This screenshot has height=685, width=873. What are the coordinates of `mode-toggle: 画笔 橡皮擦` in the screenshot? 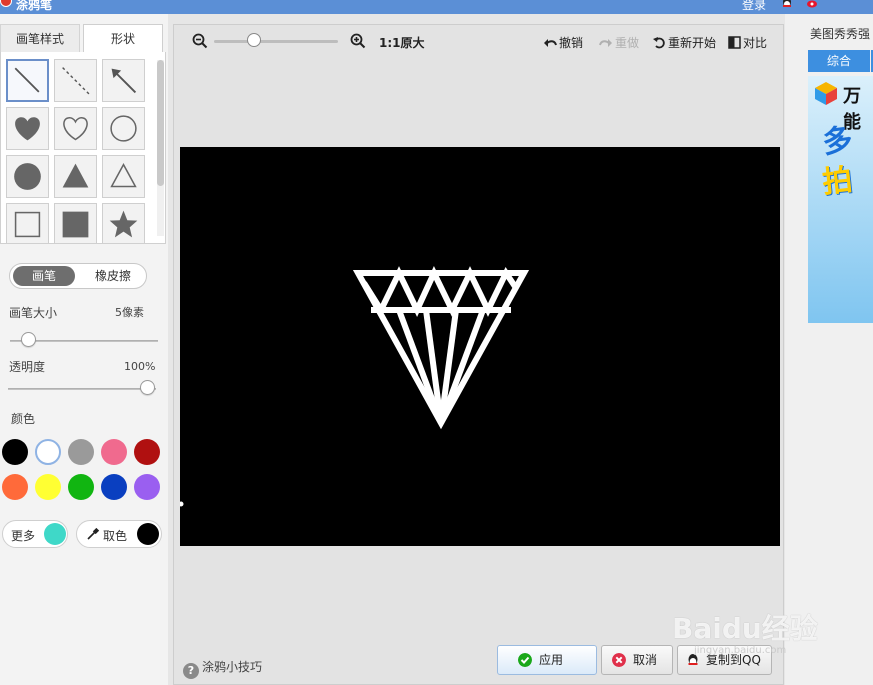 It's located at (78, 276).